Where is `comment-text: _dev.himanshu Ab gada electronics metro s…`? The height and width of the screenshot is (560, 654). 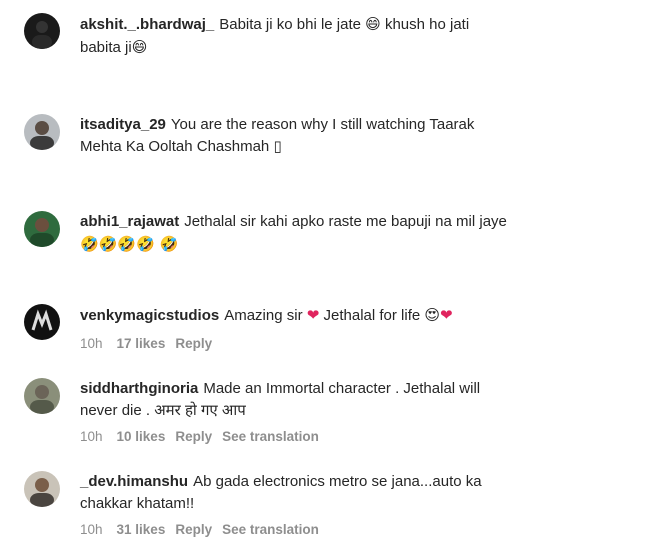
comment-text: _dev.himanshu Ab gada electronics metro s… is located at coordinates (281, 492).